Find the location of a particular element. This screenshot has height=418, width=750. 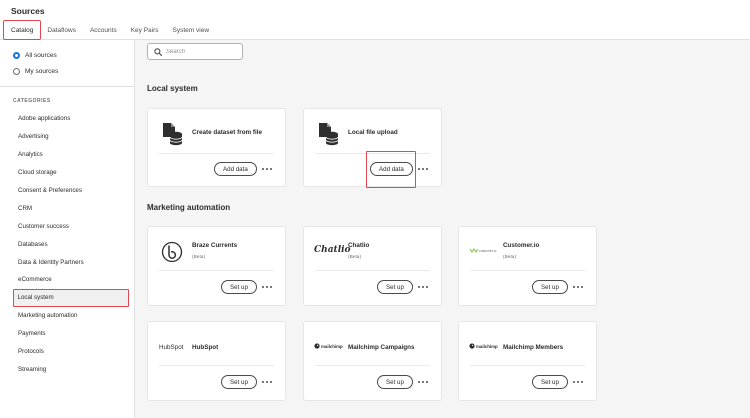

section-title-marketing-automation: Marketing automation is located at coordinates (189, 207).